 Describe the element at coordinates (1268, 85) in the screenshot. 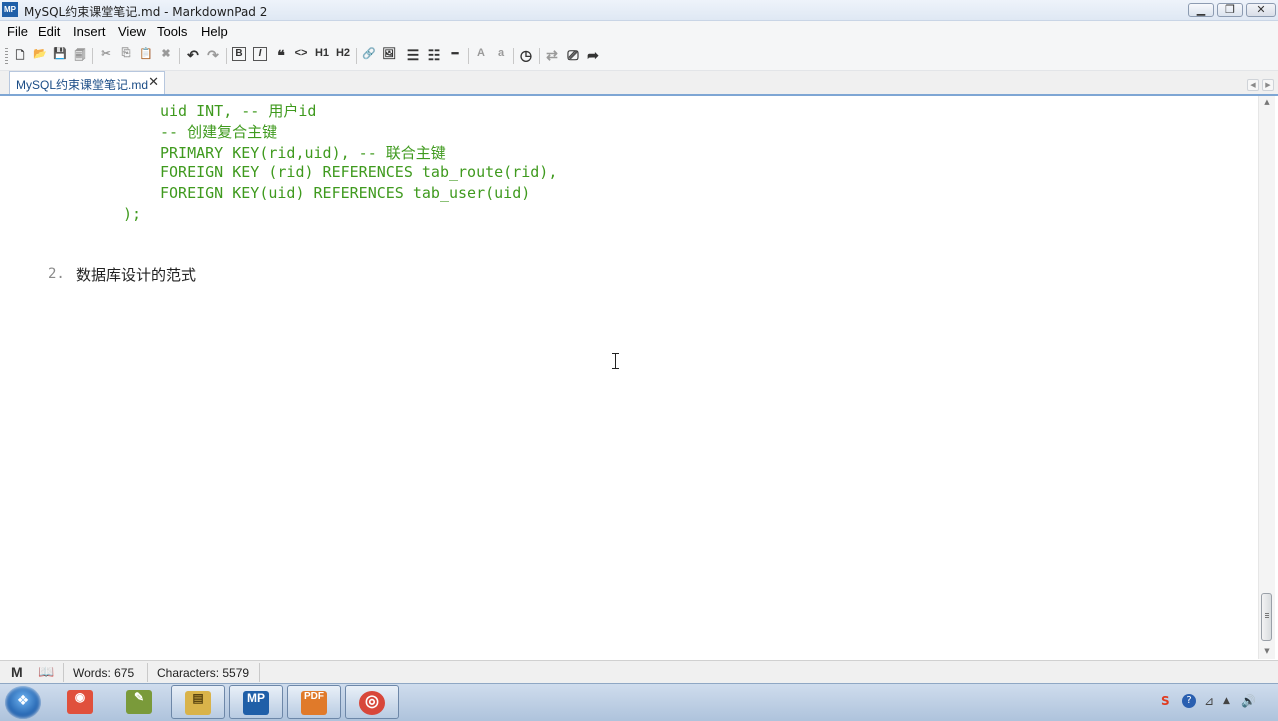

I see `tab-scroll-right-icon: ▶` at that location.